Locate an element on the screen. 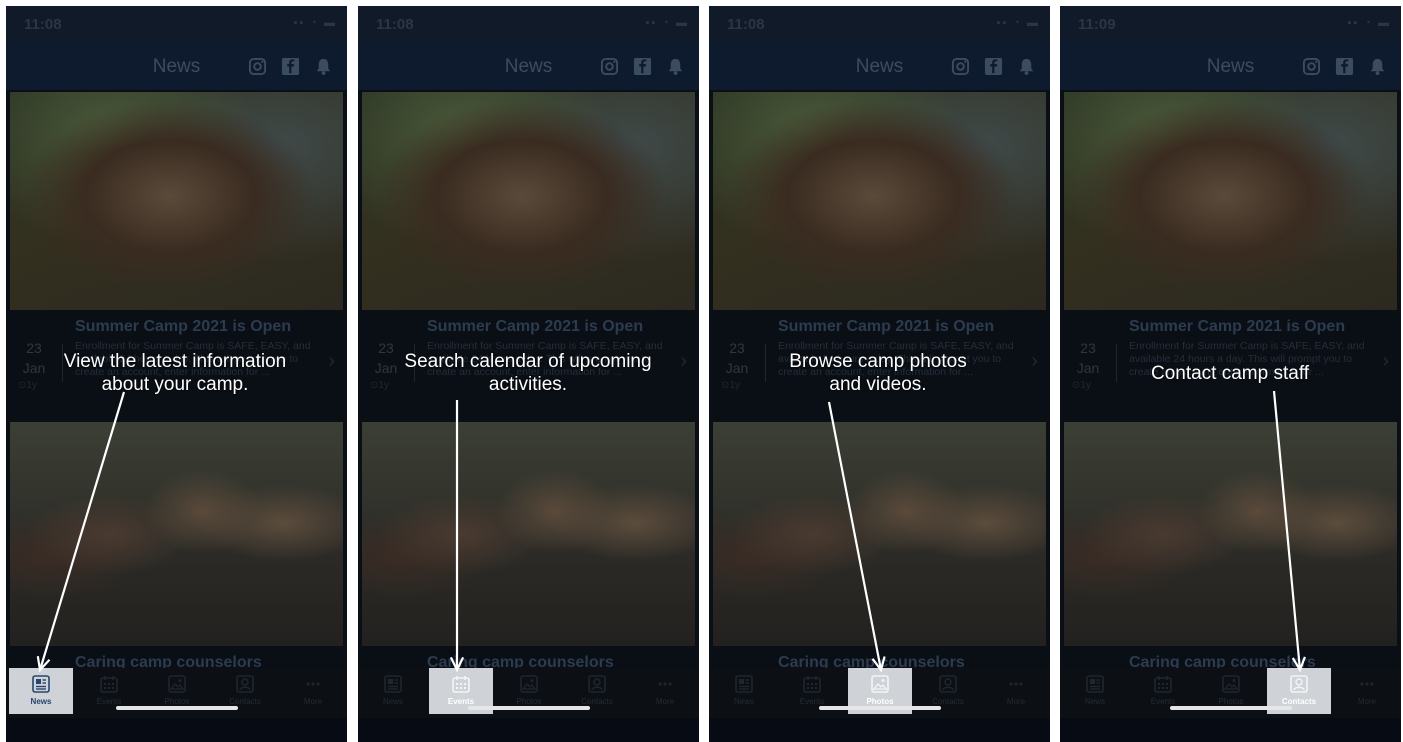 The image size is (1403, 742). tutorial-caption: Search calendar of upcoming activities. is located at coordinates (528, 373).